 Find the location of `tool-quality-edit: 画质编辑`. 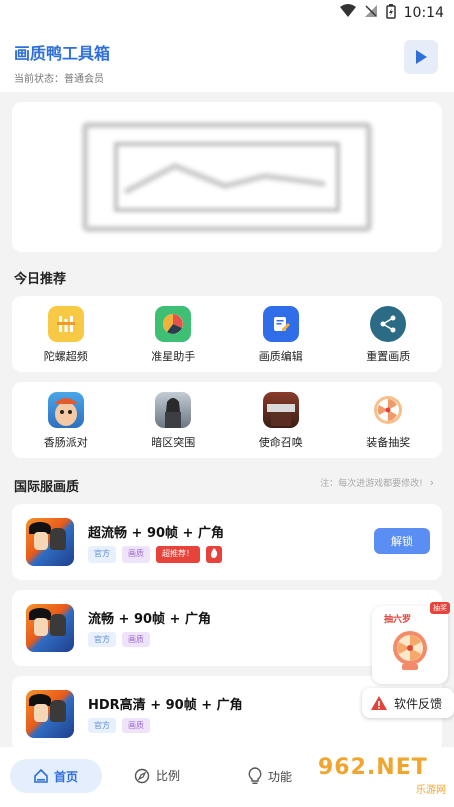

tool-quality-edit: 画质编辑 is located at coordinates (281, 334).